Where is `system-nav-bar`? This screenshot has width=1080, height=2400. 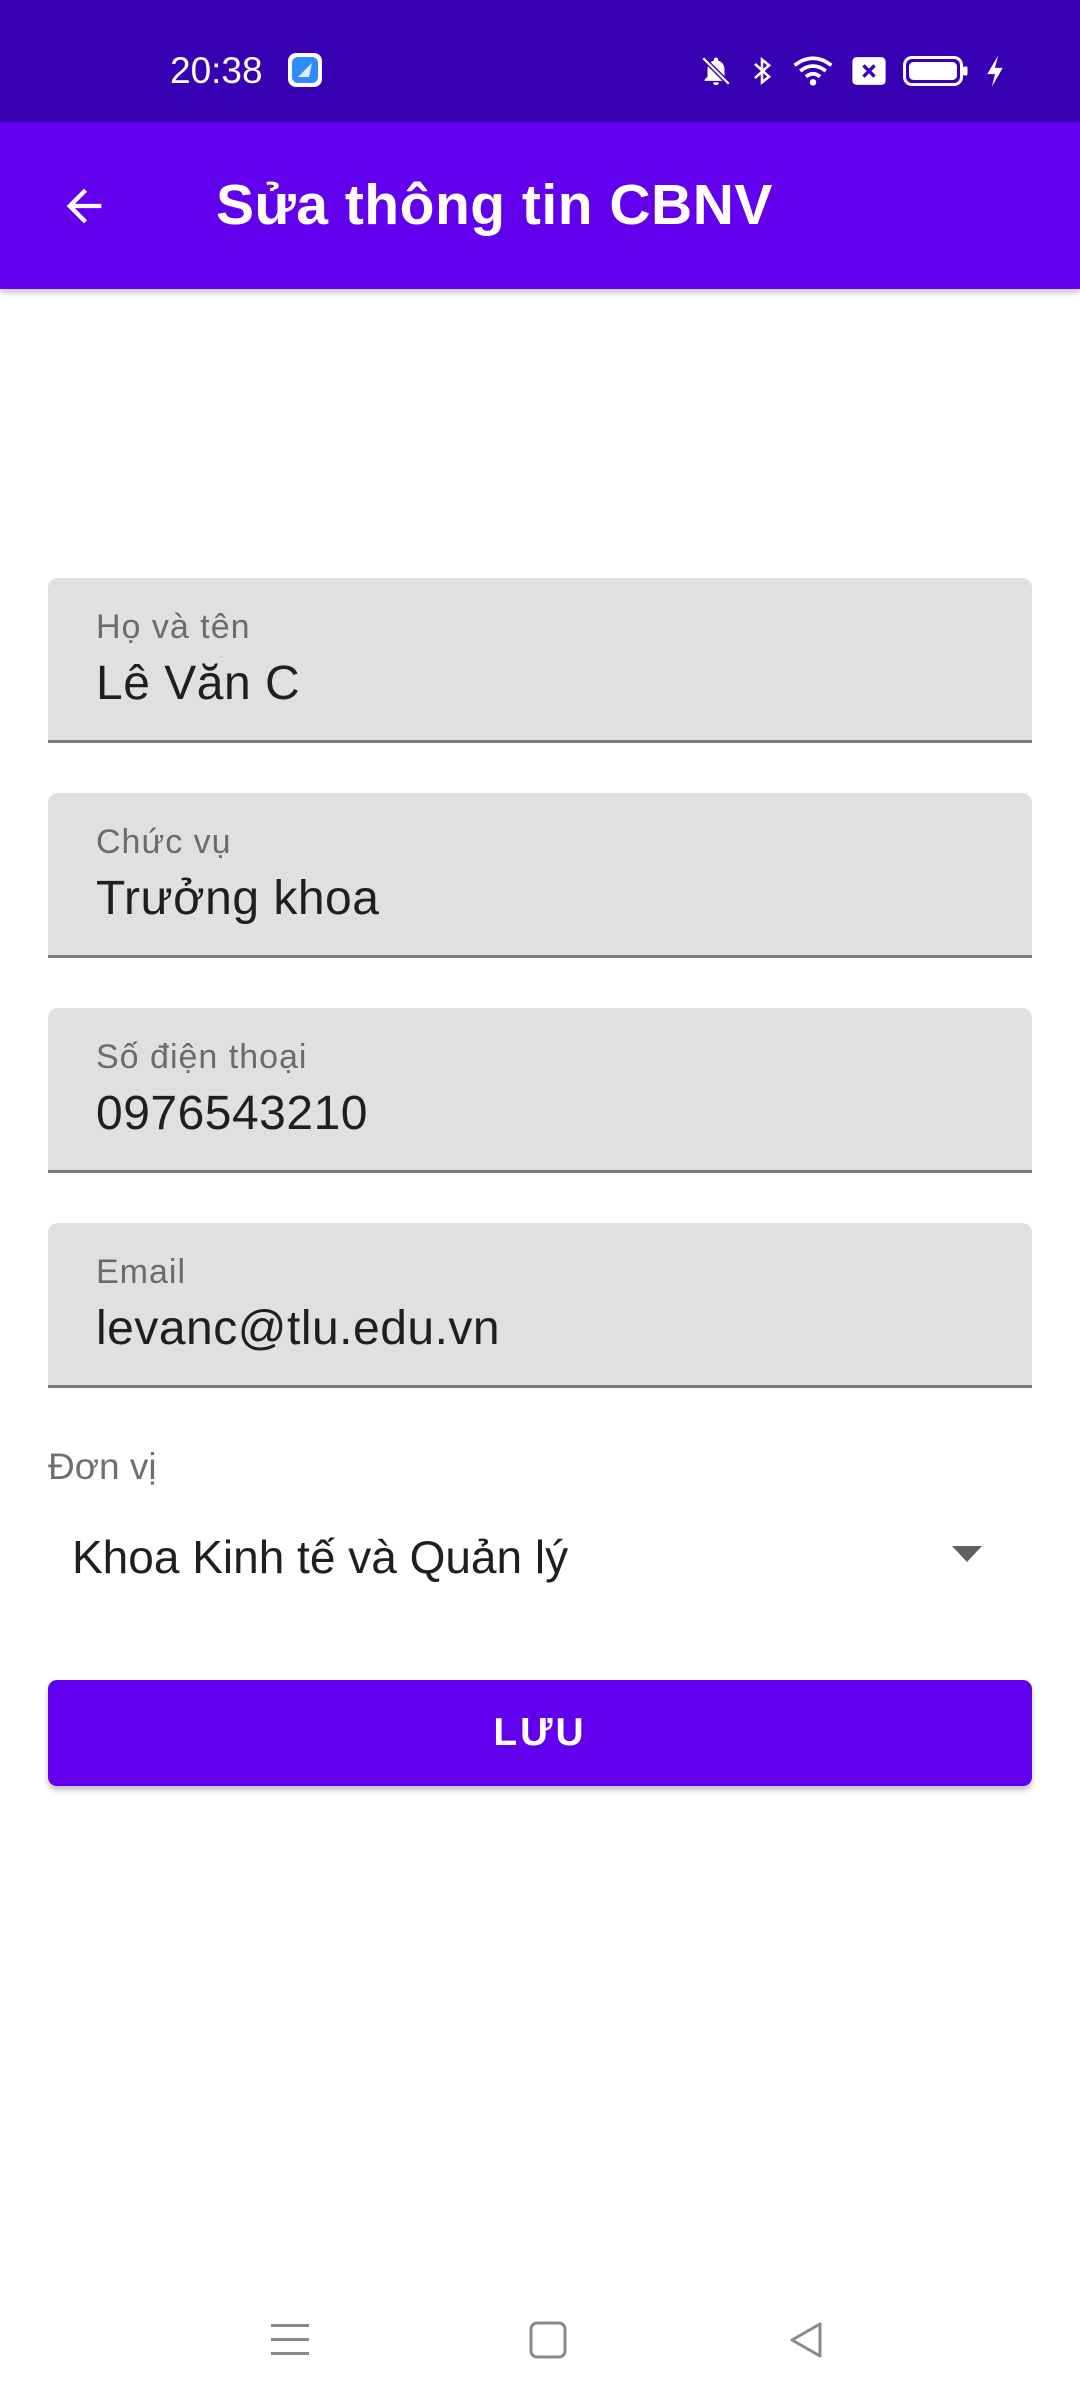 system-nav-bar is located at coordinates (540, 2340).